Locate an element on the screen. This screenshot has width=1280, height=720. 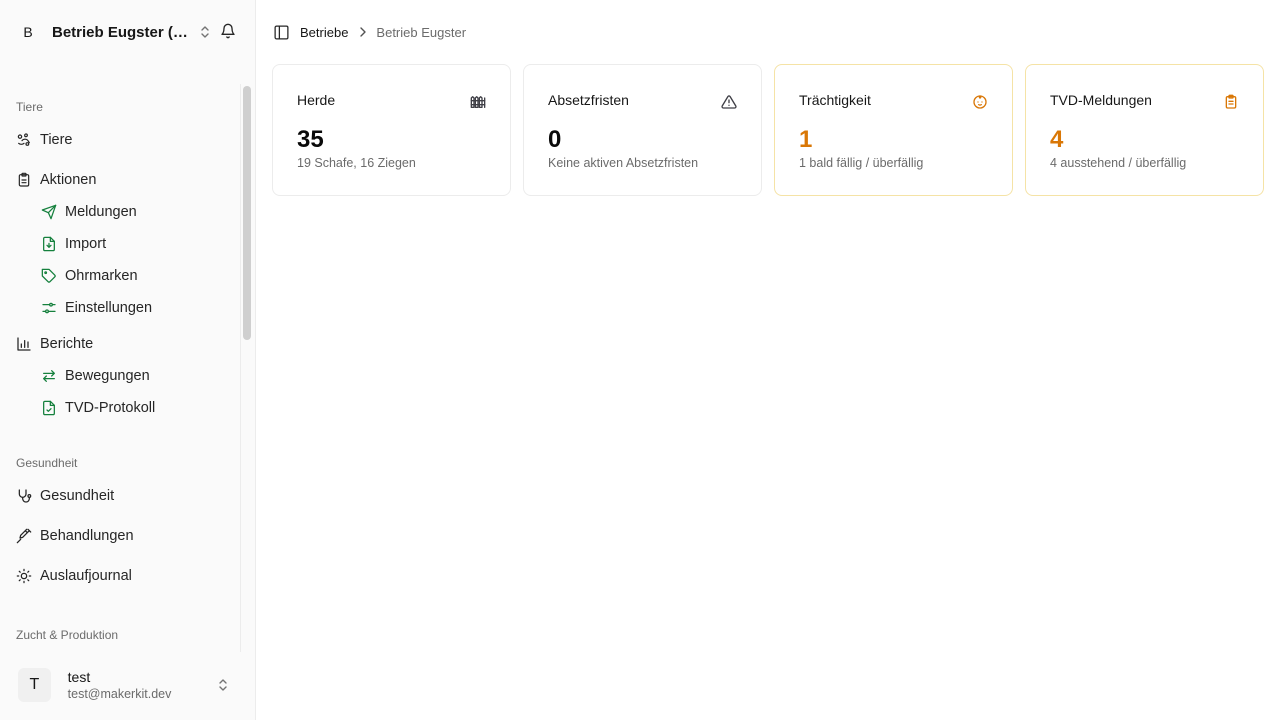
sidebar-item-meldungen: Meldungen is located at coordinates (132, 212).